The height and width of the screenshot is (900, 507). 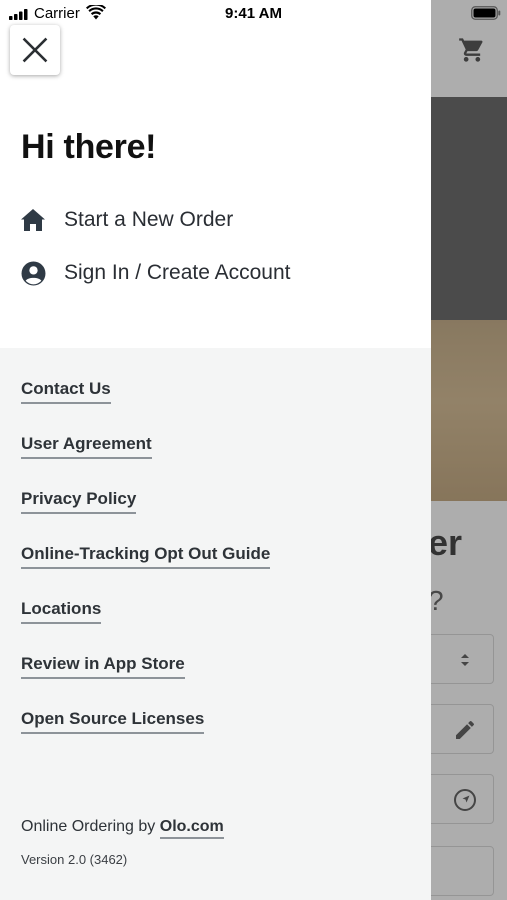 I want to click on clock: 9:41 AM, so click(x=253, y=13).